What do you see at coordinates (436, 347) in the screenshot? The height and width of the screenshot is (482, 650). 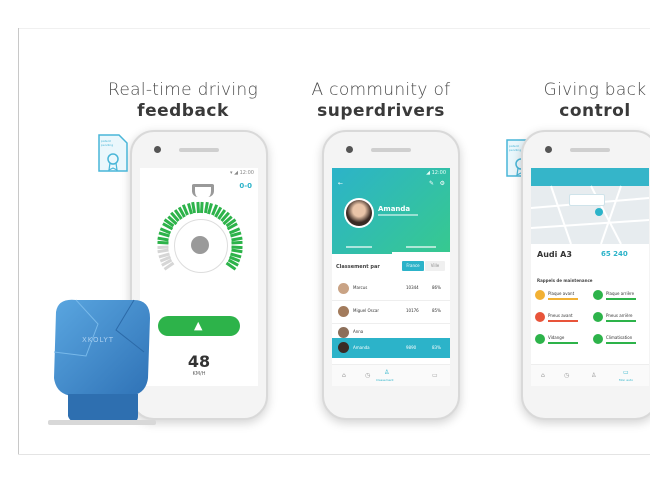 I see `player-pct: 83%` at bounding box center [436, 347].